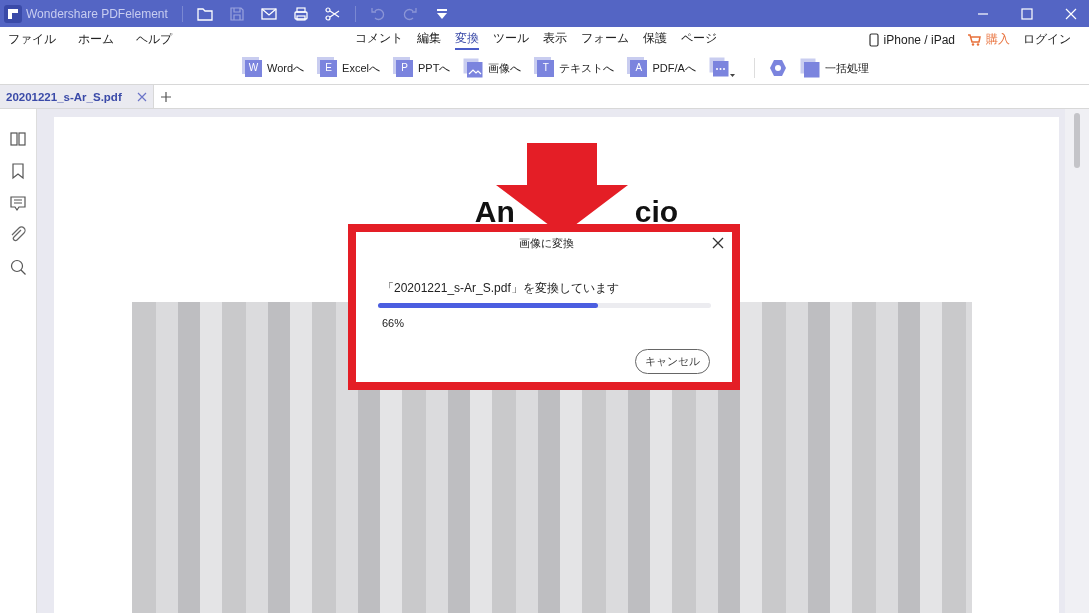  I want to click on cart-icon, so click(974, 39).